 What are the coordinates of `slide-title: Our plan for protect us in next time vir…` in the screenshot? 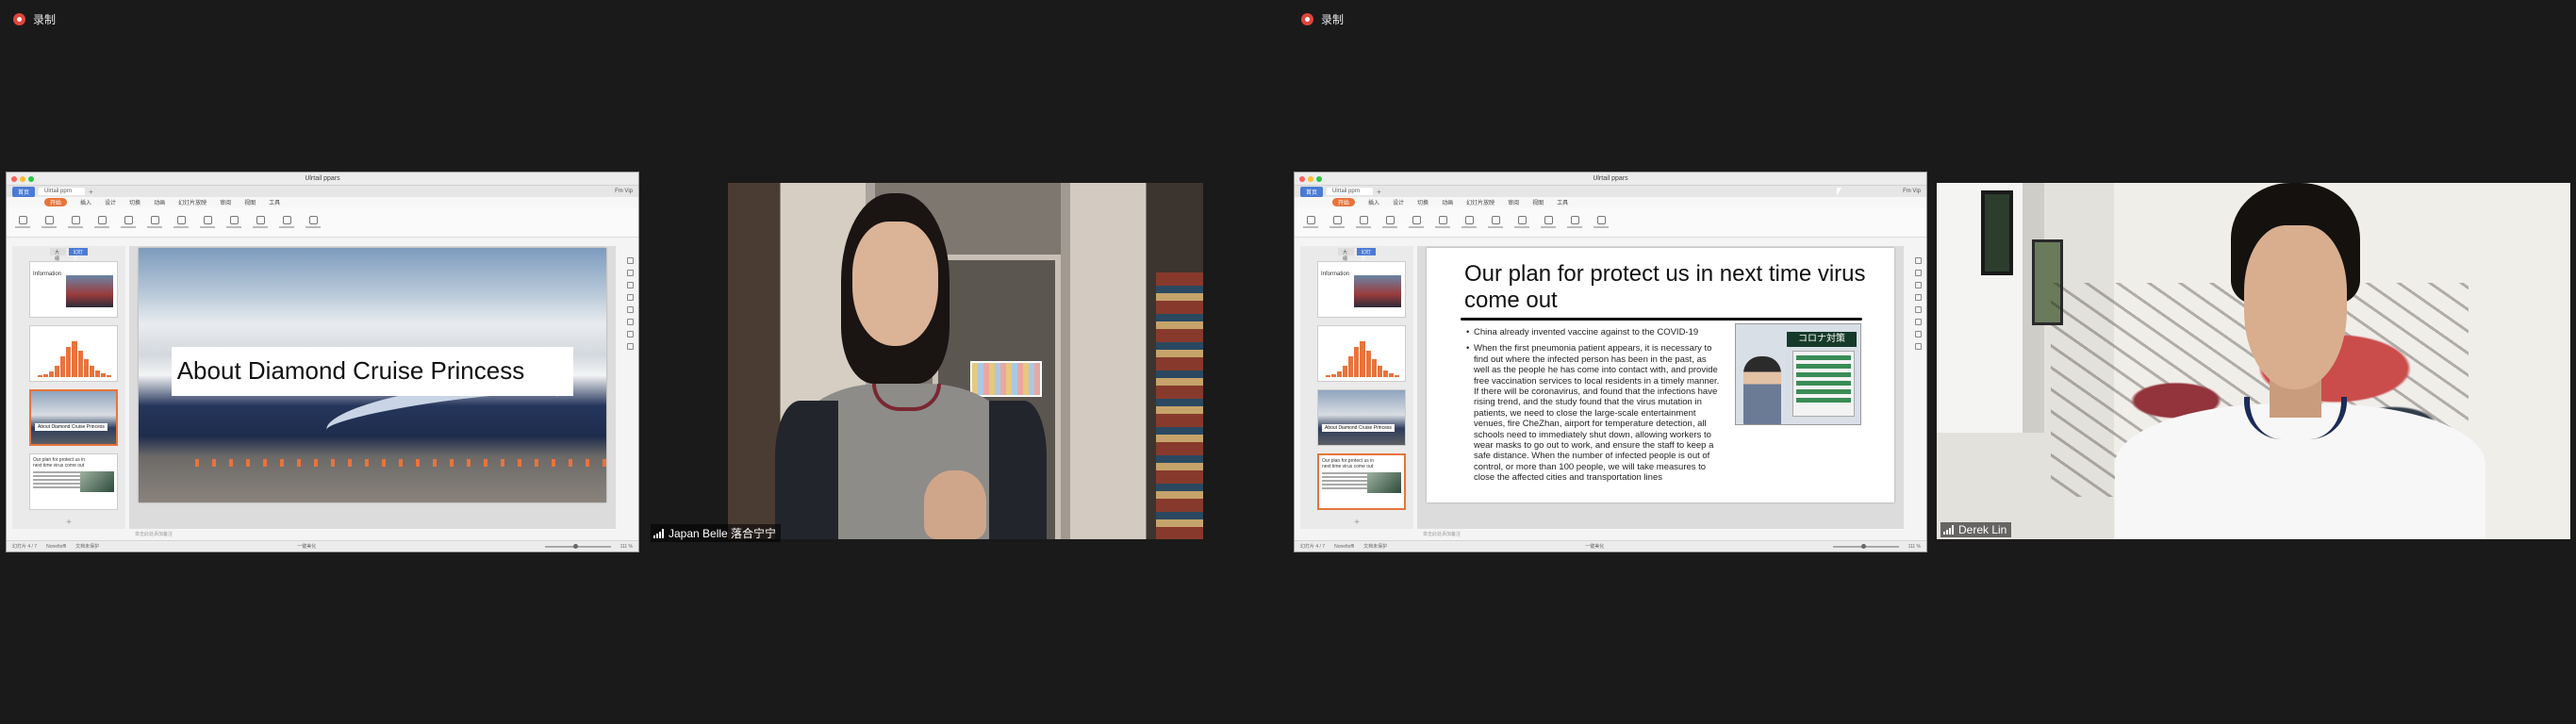 It's located at (1665, 287).